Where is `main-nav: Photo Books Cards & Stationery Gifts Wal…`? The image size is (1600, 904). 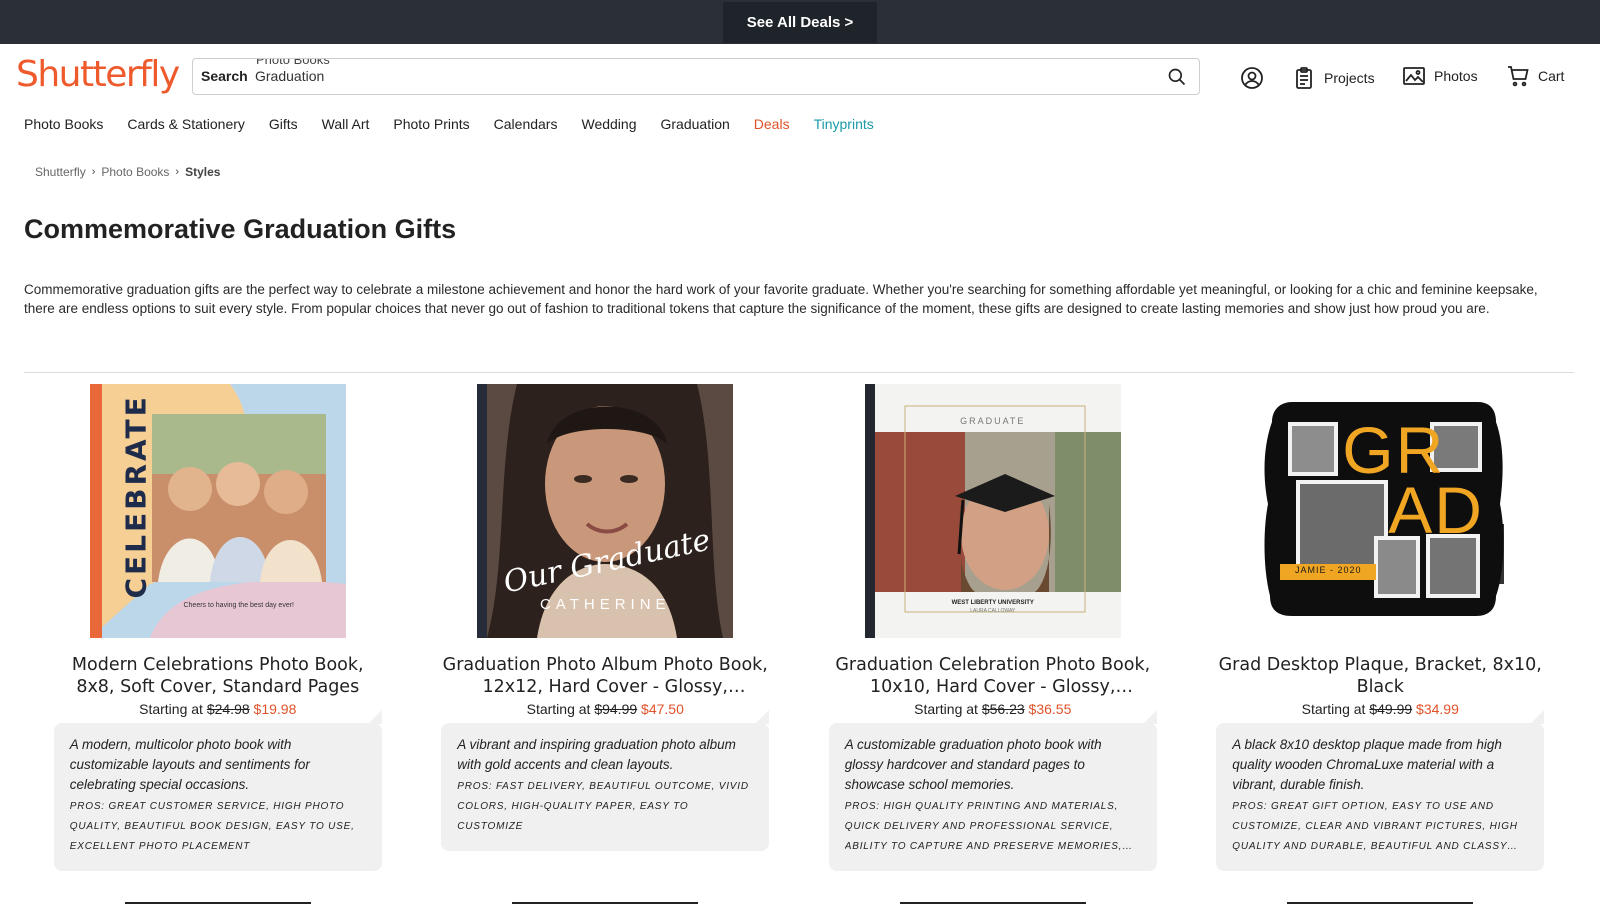
main-nav: Photo Books Cards & Stationery Gifts Wal… is located at coordinates (461, 124).